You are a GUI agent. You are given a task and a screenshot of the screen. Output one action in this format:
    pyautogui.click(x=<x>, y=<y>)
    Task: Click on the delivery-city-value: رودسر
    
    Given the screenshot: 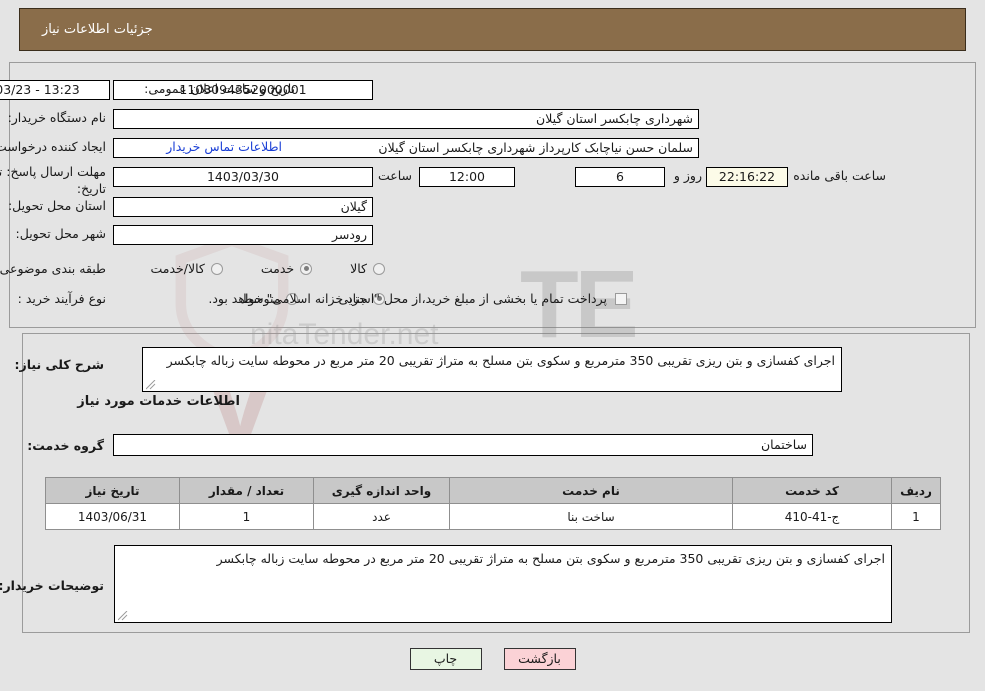 What is the action you would take?
    pyautogui.click(x=243, y=235)
    